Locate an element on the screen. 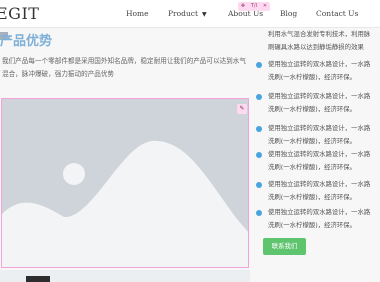  nav-product-label: Product is located at coordinates (183, 13).